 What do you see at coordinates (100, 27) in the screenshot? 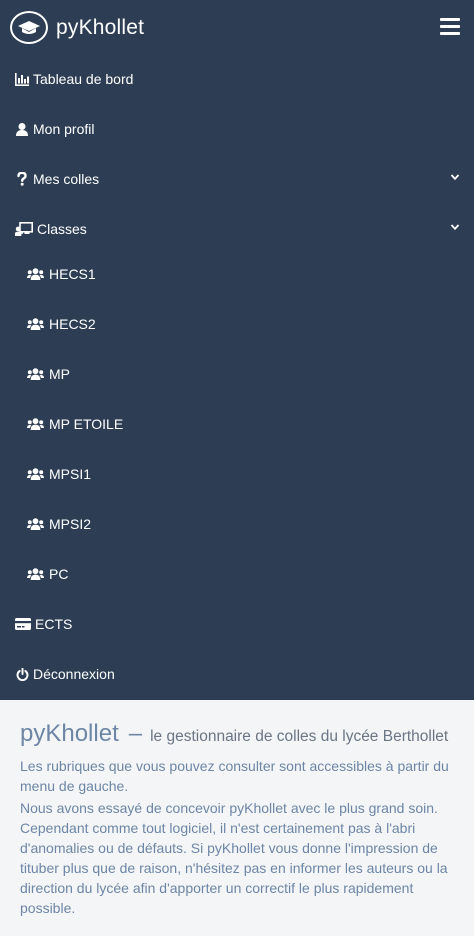
I see `brand-name: pyKhollet` at bounding box center [100, 27].